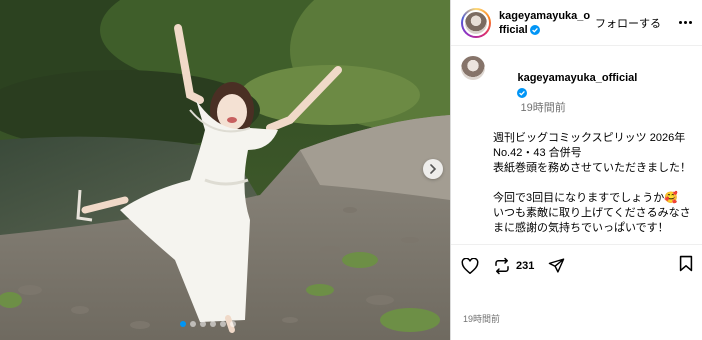 The height and width of the screenshot is (340, 702). What do you see at coordinates (576, 265) in the screenshot?
I see `action-bar: 231` at bounding box center [576, 265].